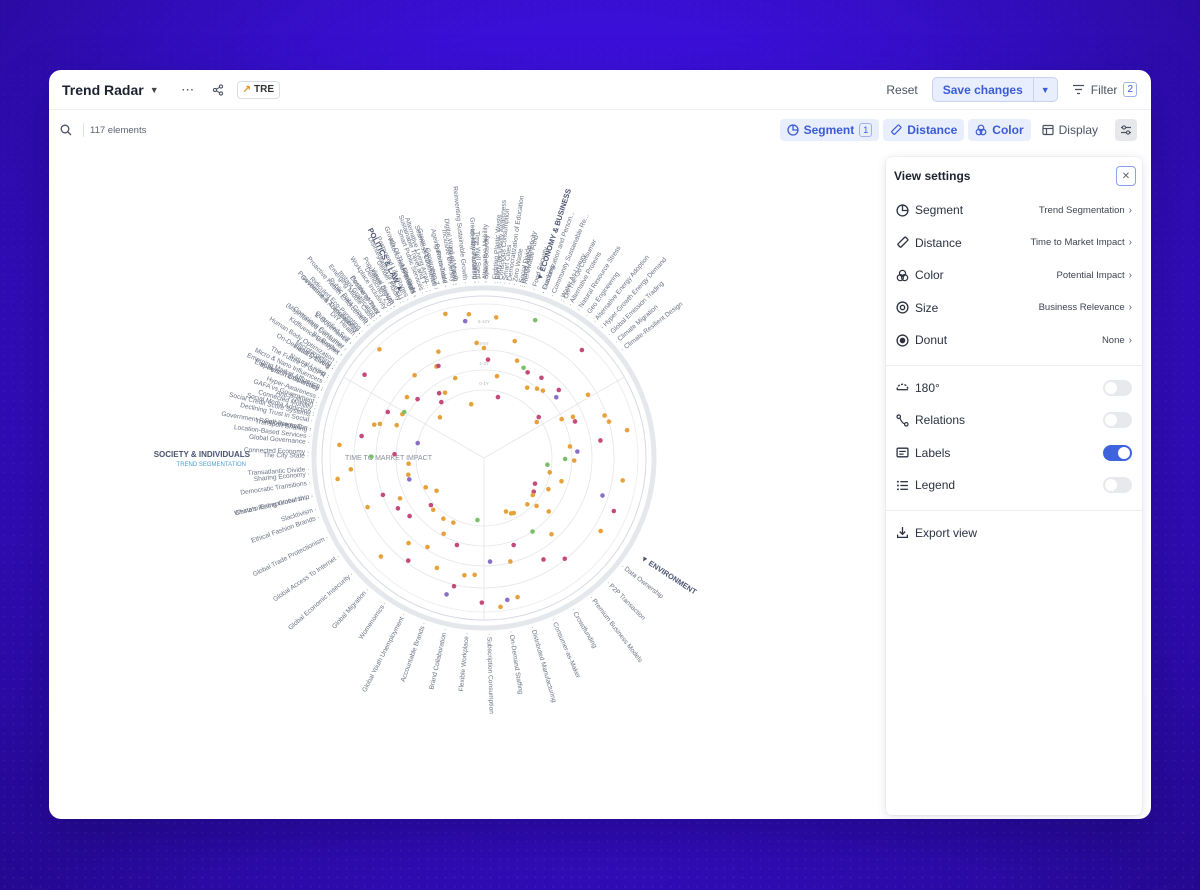 This screenshot has height=890, width=1200. Describe the element at coordinates (414, 652) in the screenshot. I see `radar-trend-label: Accountable Brands ·` at that location.